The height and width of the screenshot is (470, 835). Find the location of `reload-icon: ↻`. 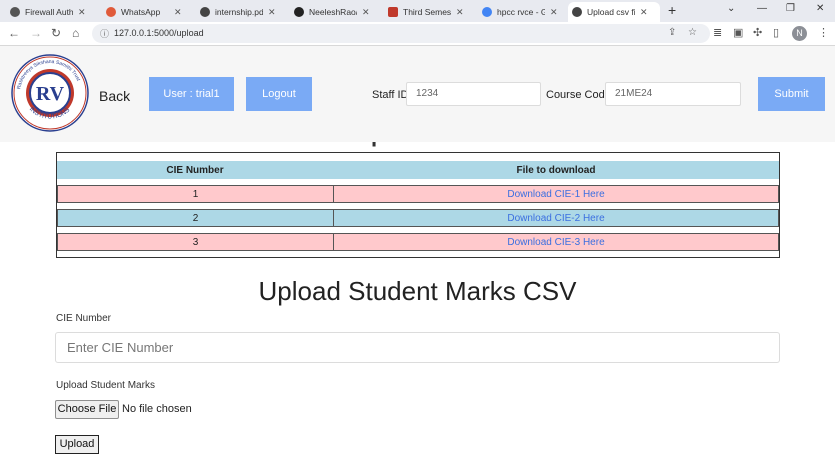

reload-icon: ↻ is located at coordinates (56, 33).